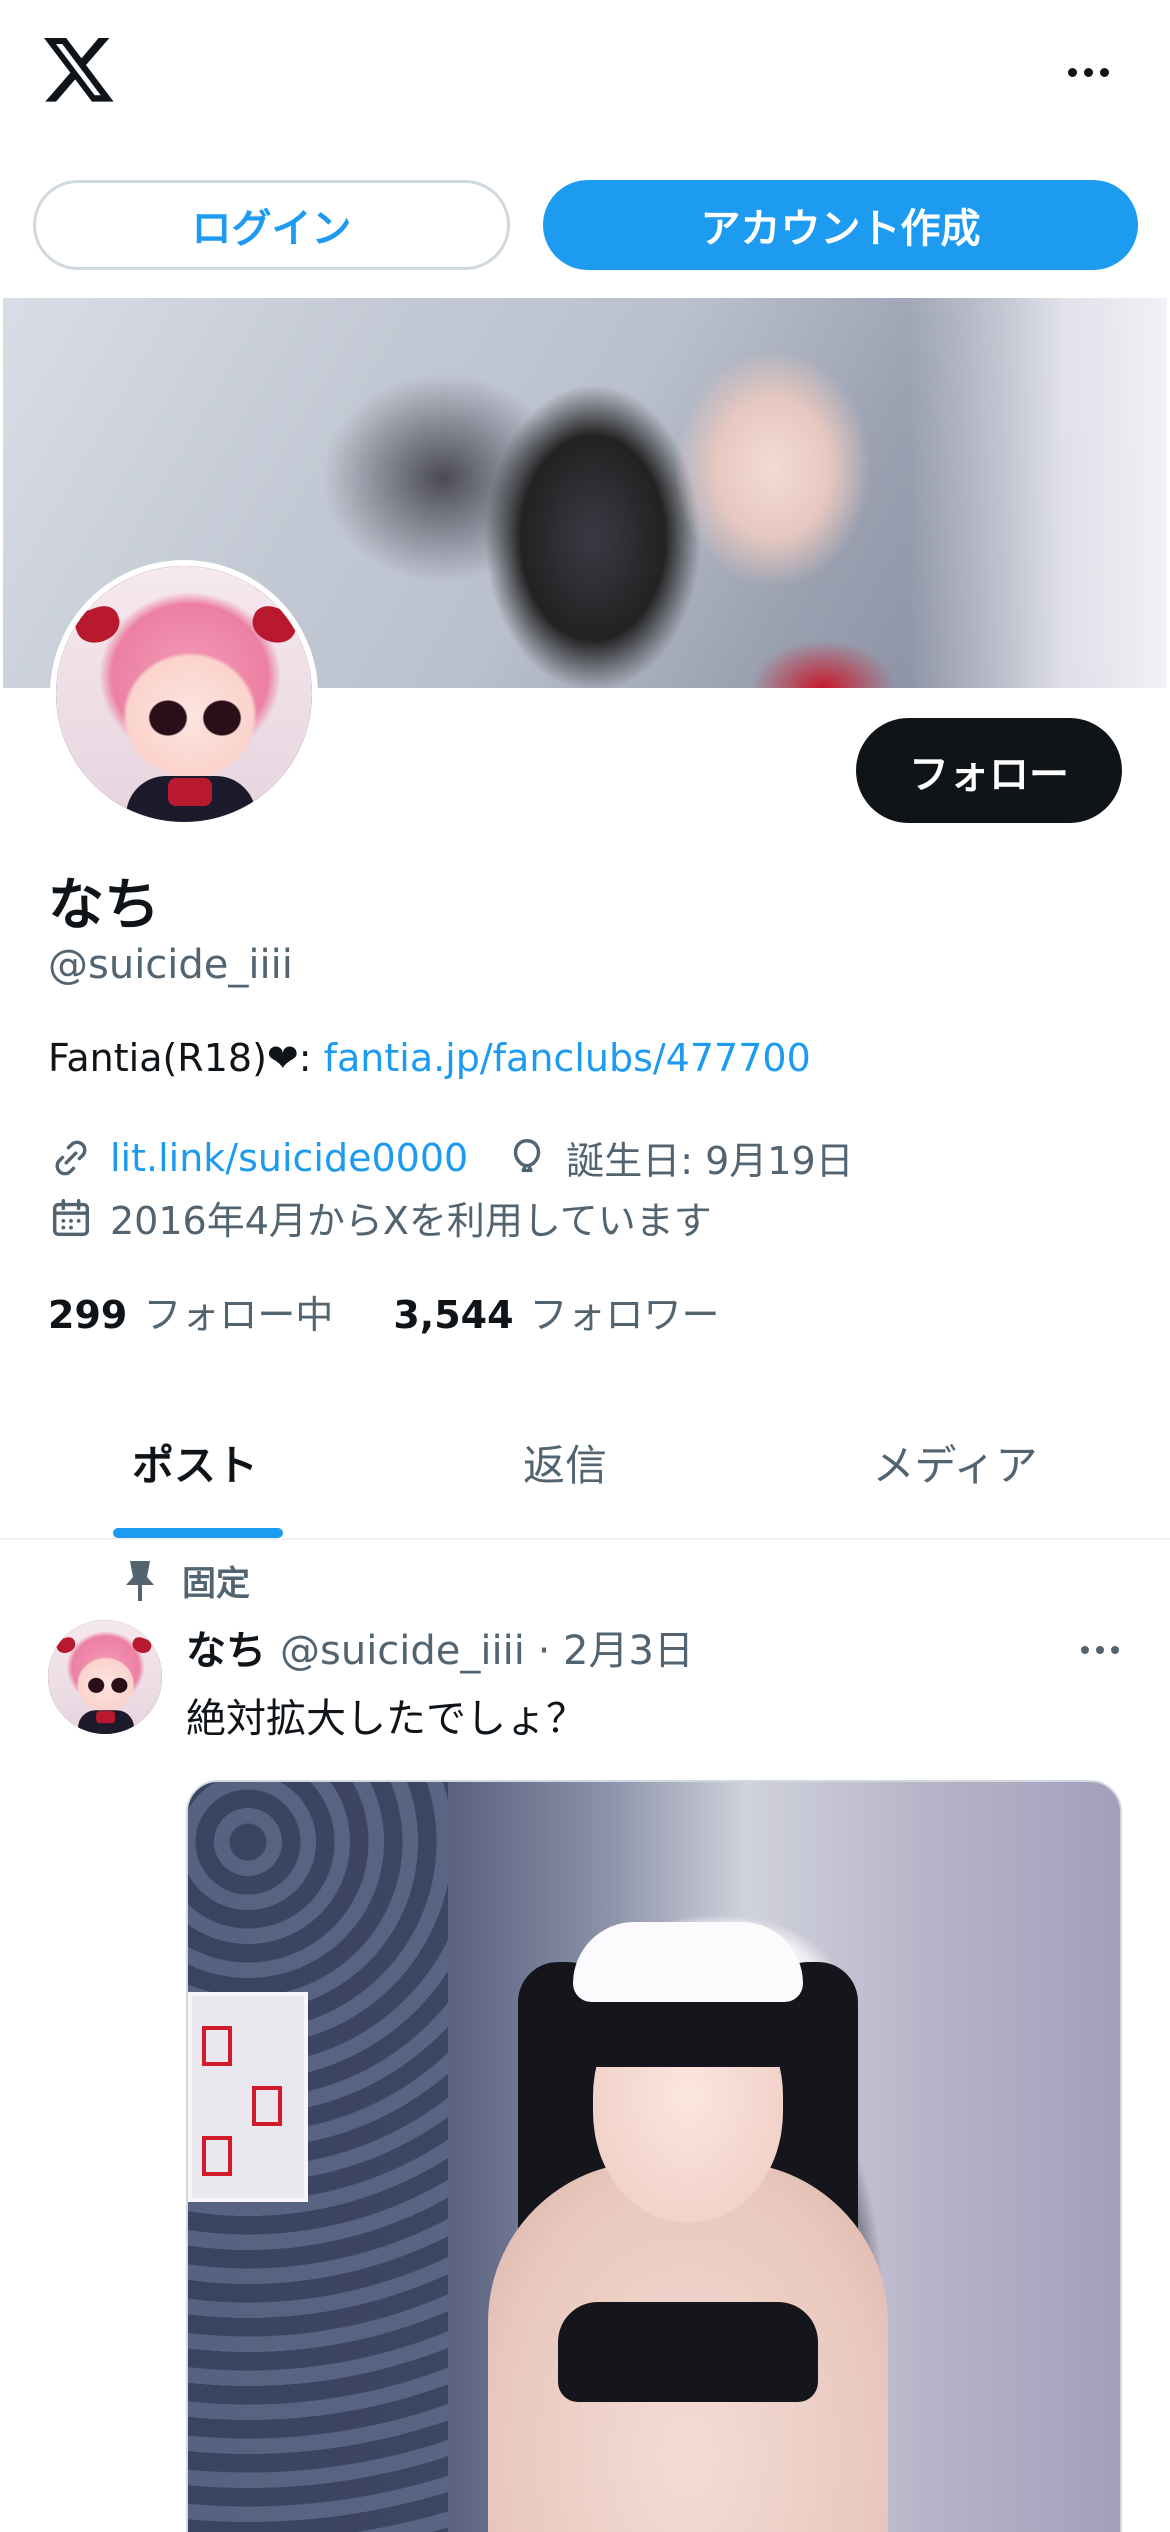 This screenshot has width=1170, height=2532. Describe the element at coordinates (271, 225) in the screenshot. I see `login-button: ログイン` at that location.